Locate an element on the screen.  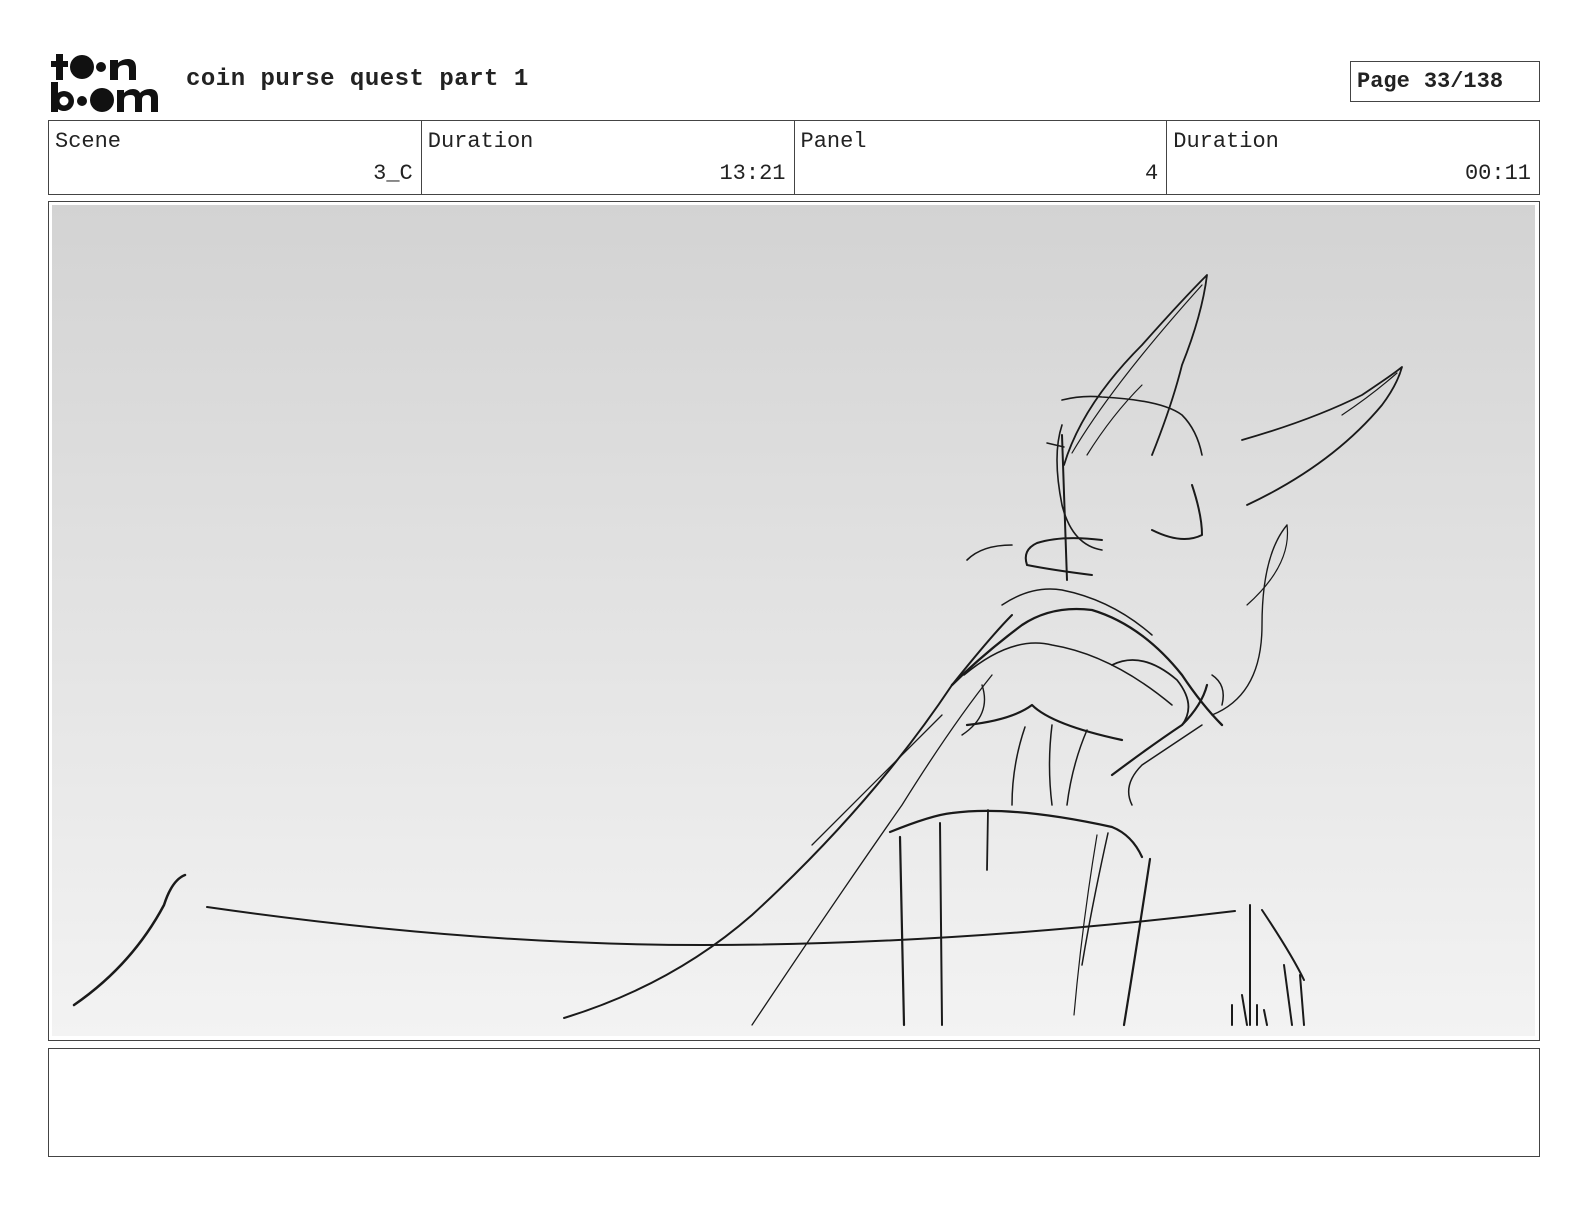
panel-notes-box is located at coordinates (794, 1102).